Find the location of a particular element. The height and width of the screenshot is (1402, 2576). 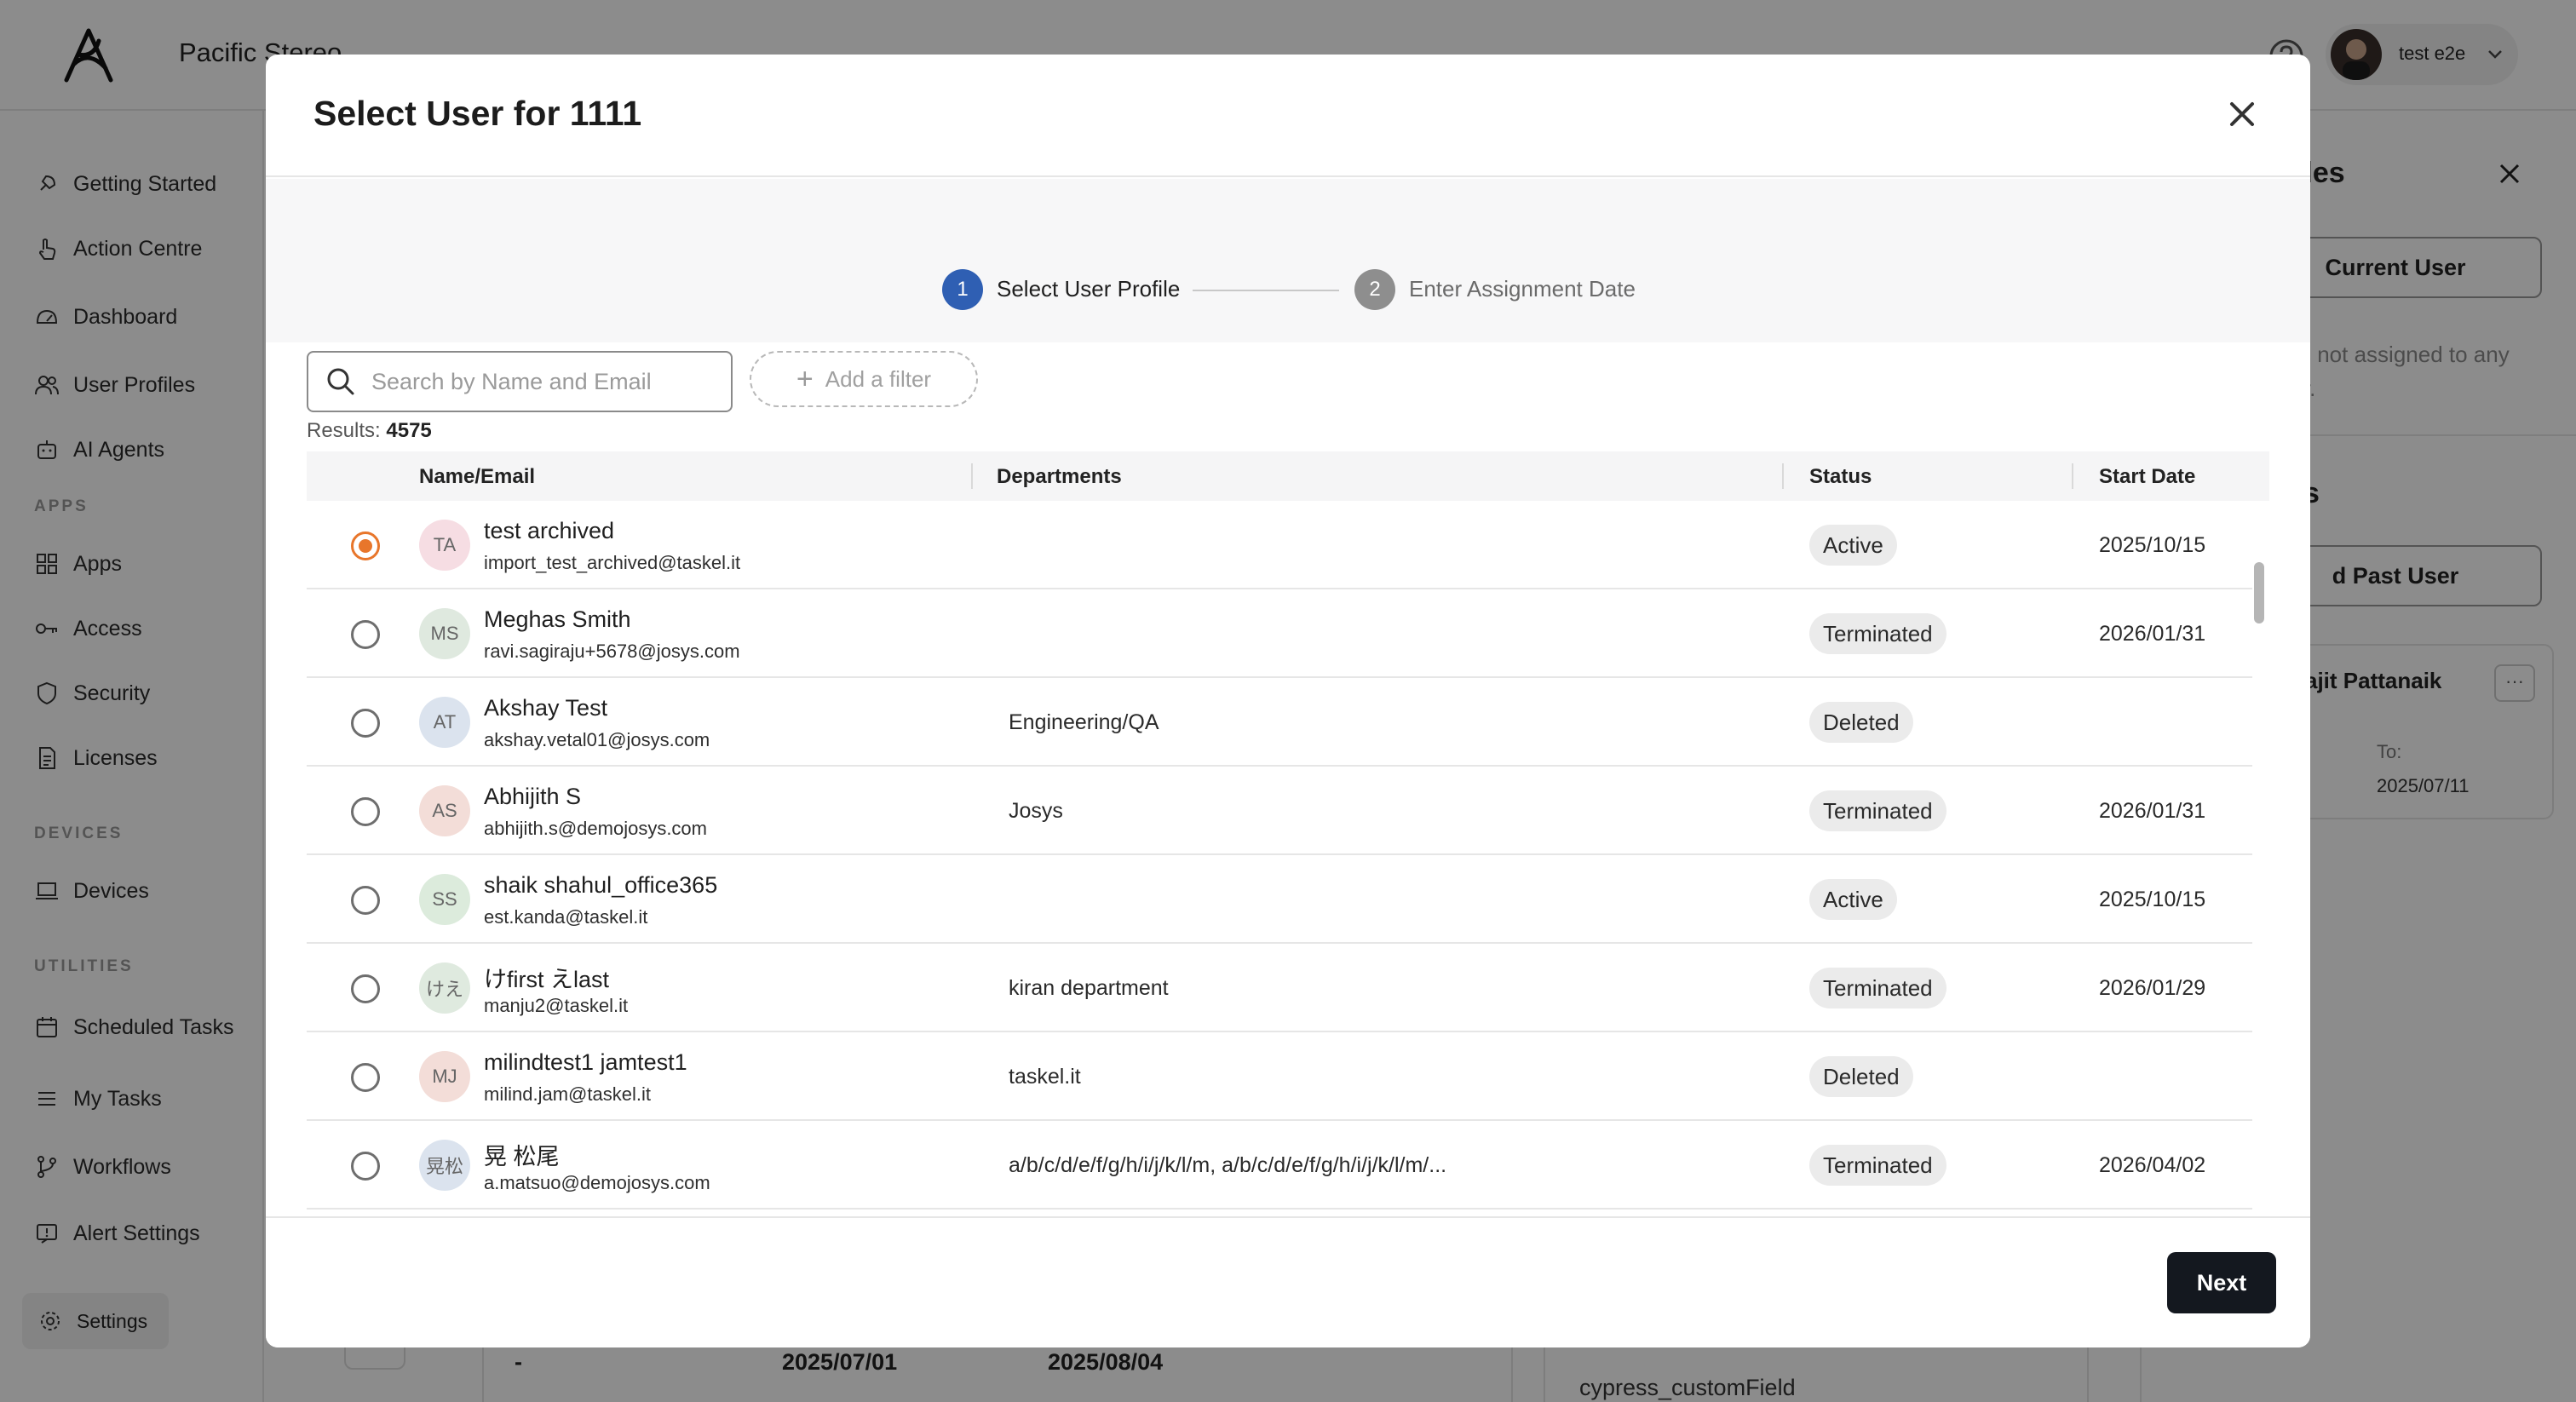

search-field is located at coordinates (520, 381).